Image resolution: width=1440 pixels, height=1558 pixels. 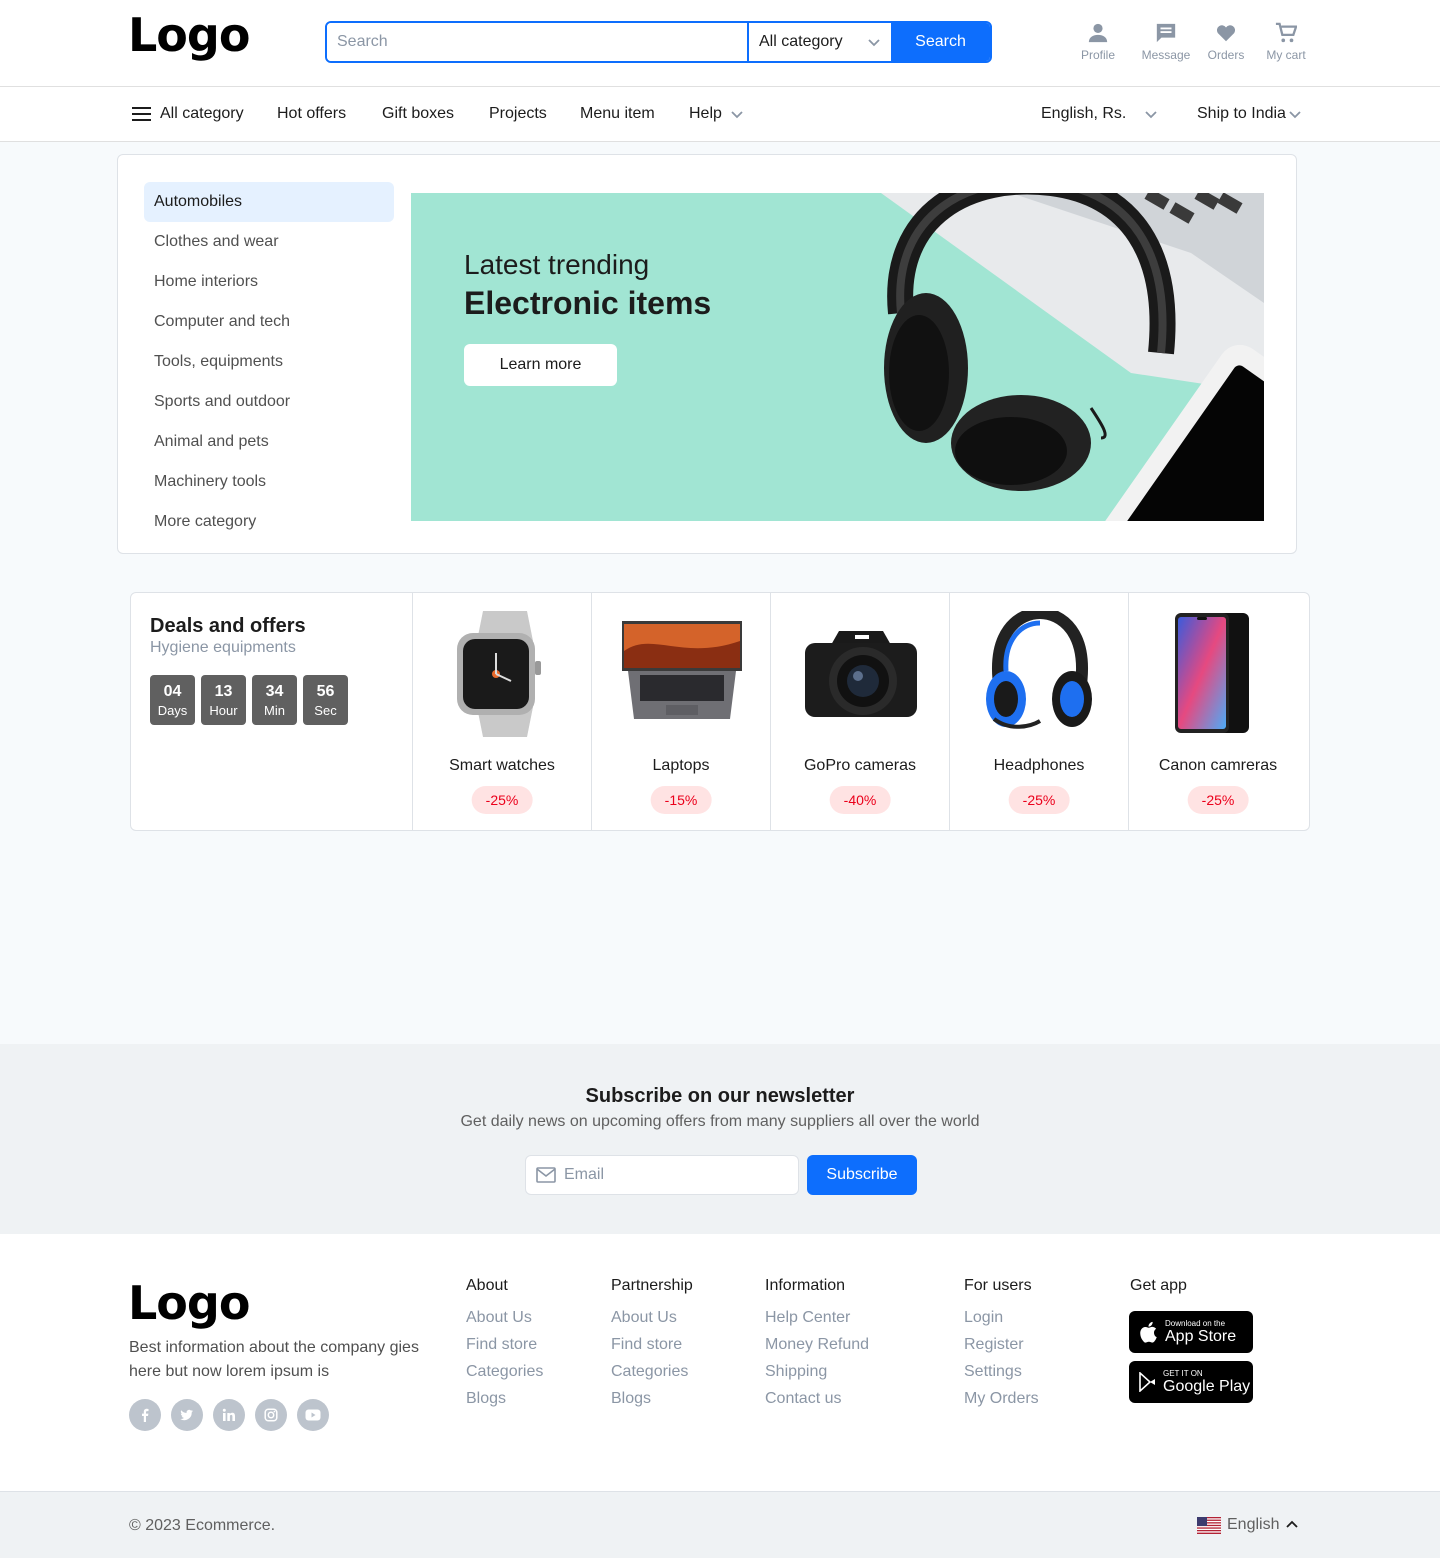 I want to click on timer-label: Days, so click(x=172, y=710).